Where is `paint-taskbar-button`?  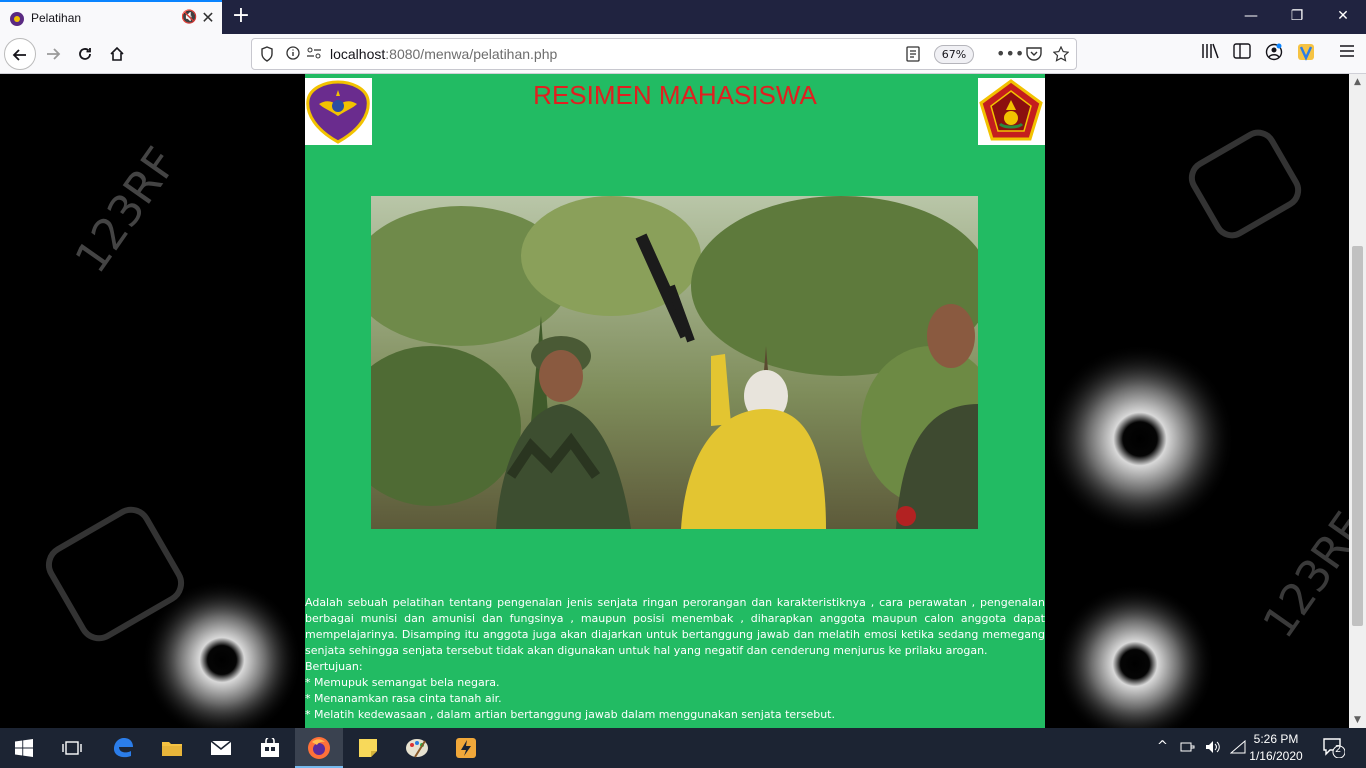 paint-taskbar-button is located at coordinates (417, 748).